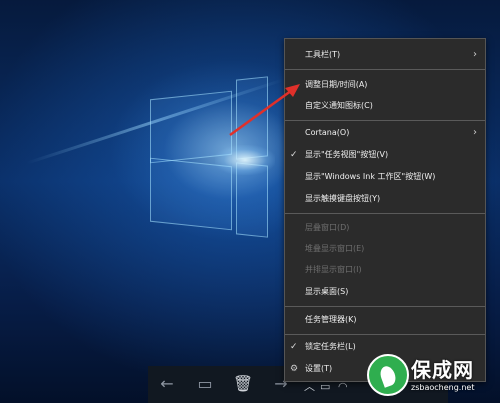 This screenshot has height=403, width=500. Describe the element at coordinates (385, 228) in the screenshot. I see `menu-item-cascade-windows: 层叠窗口(D)` at that location.